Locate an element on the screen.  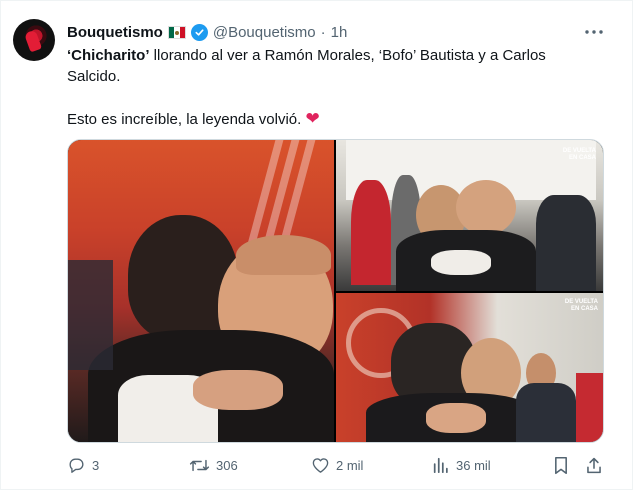
retweet-count: 306 is located at coordinates (227, 465).